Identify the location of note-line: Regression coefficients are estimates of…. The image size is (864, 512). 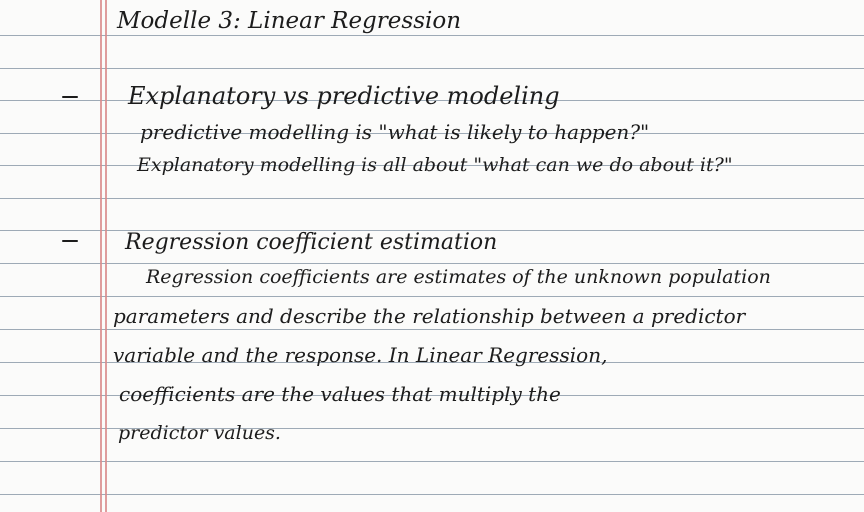
(458, 277).